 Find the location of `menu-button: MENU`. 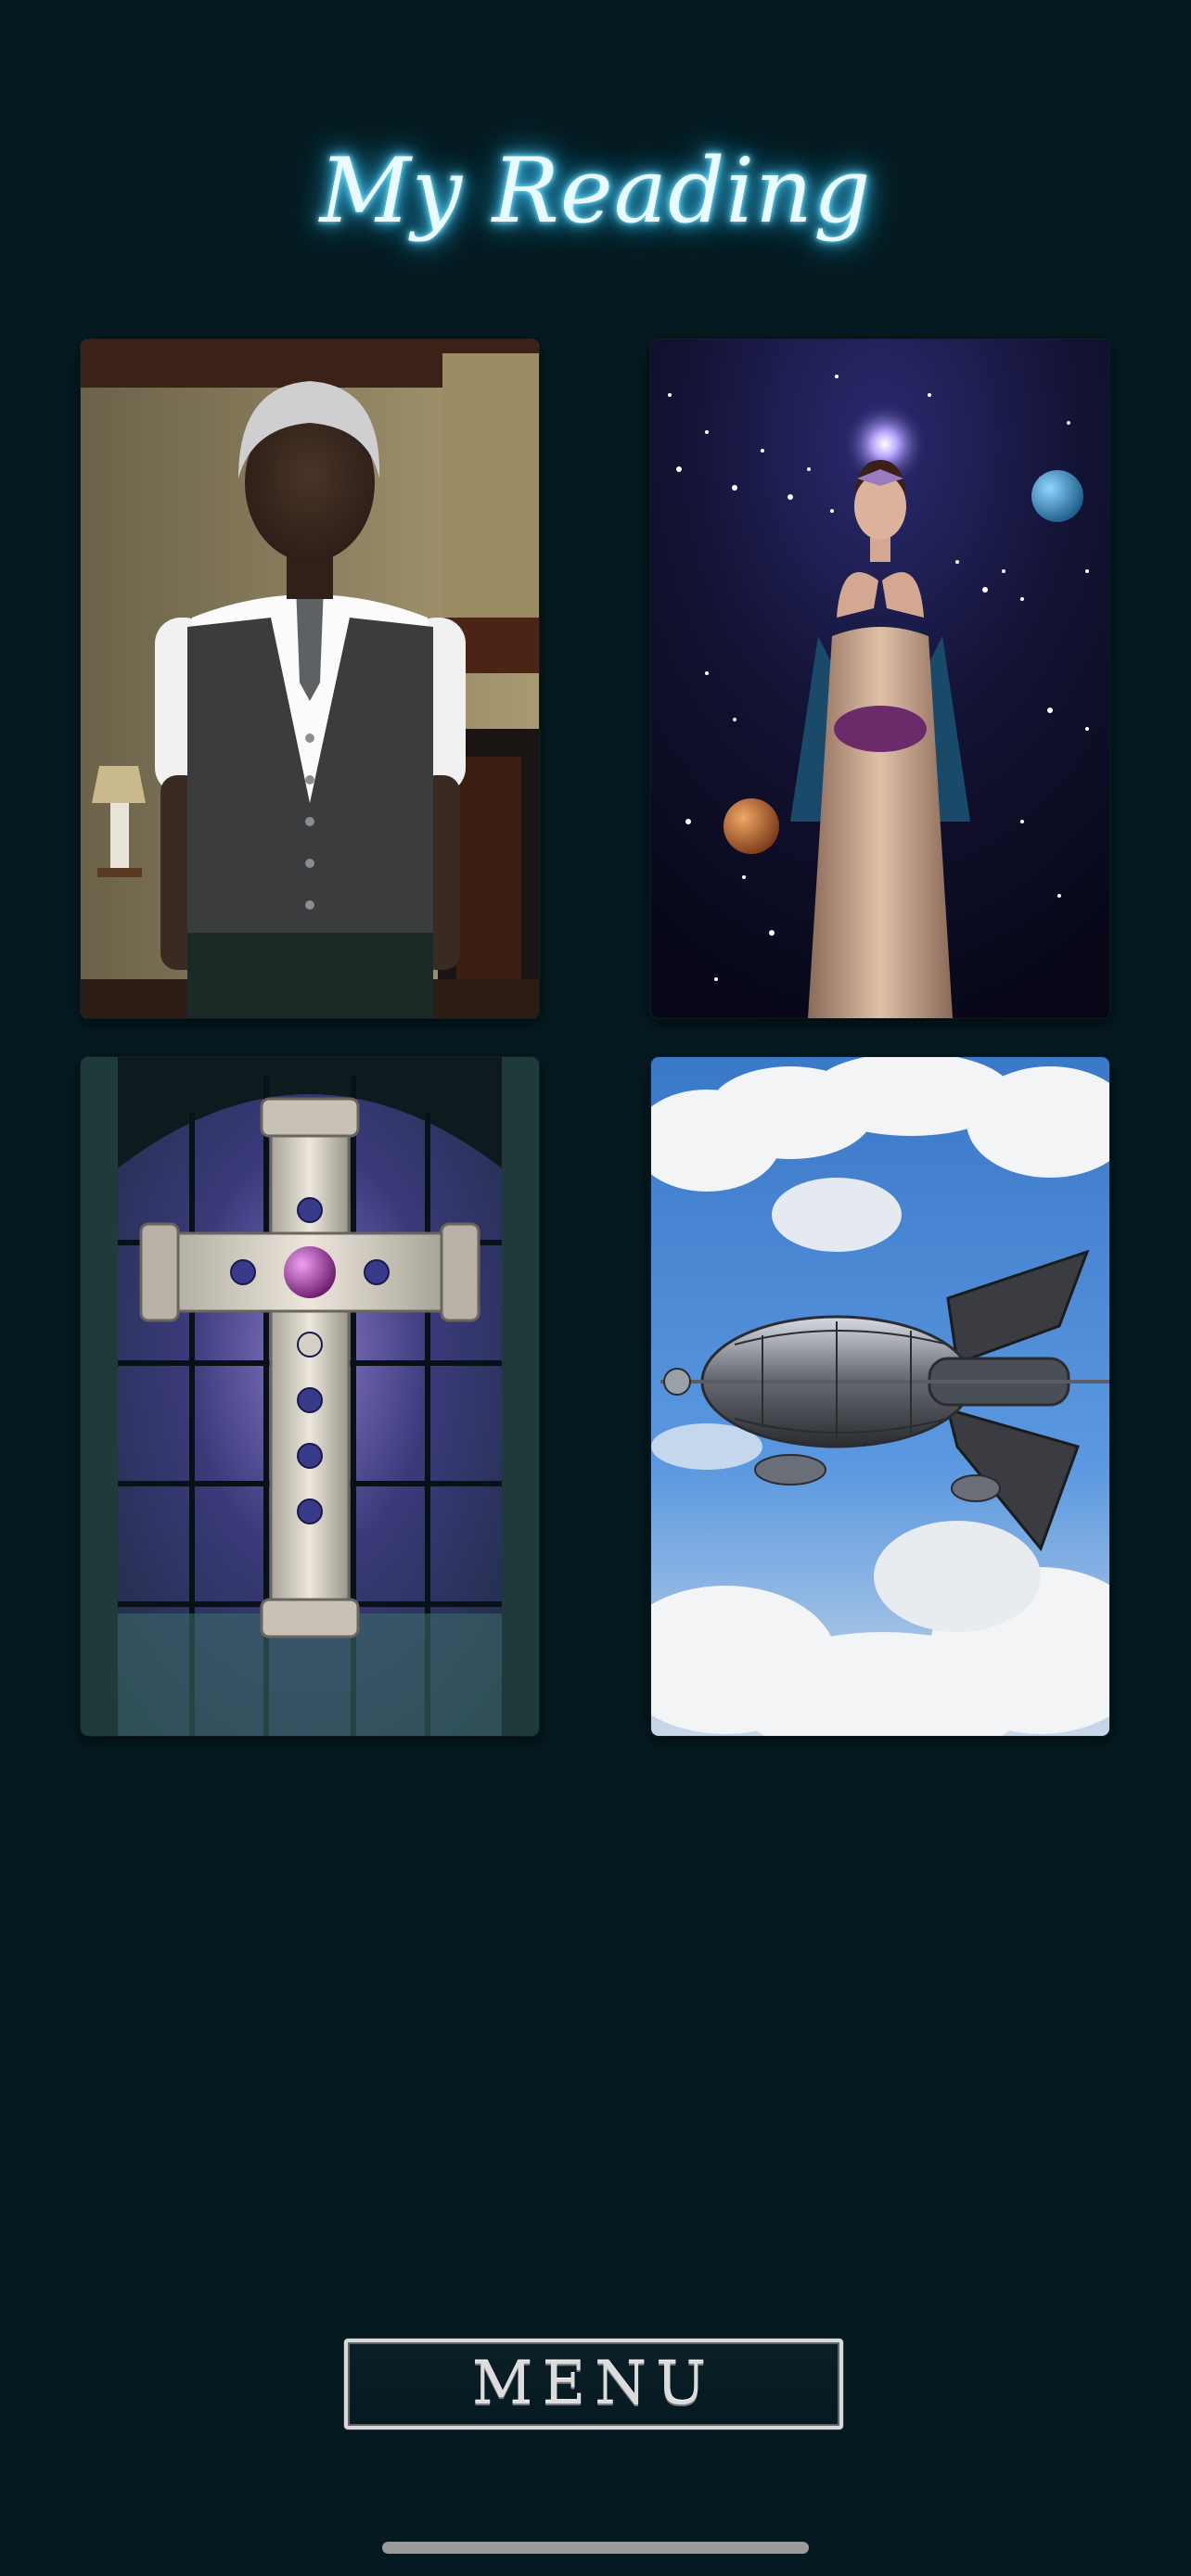

menu-button: MENU is located at coordinates (593, 2384).